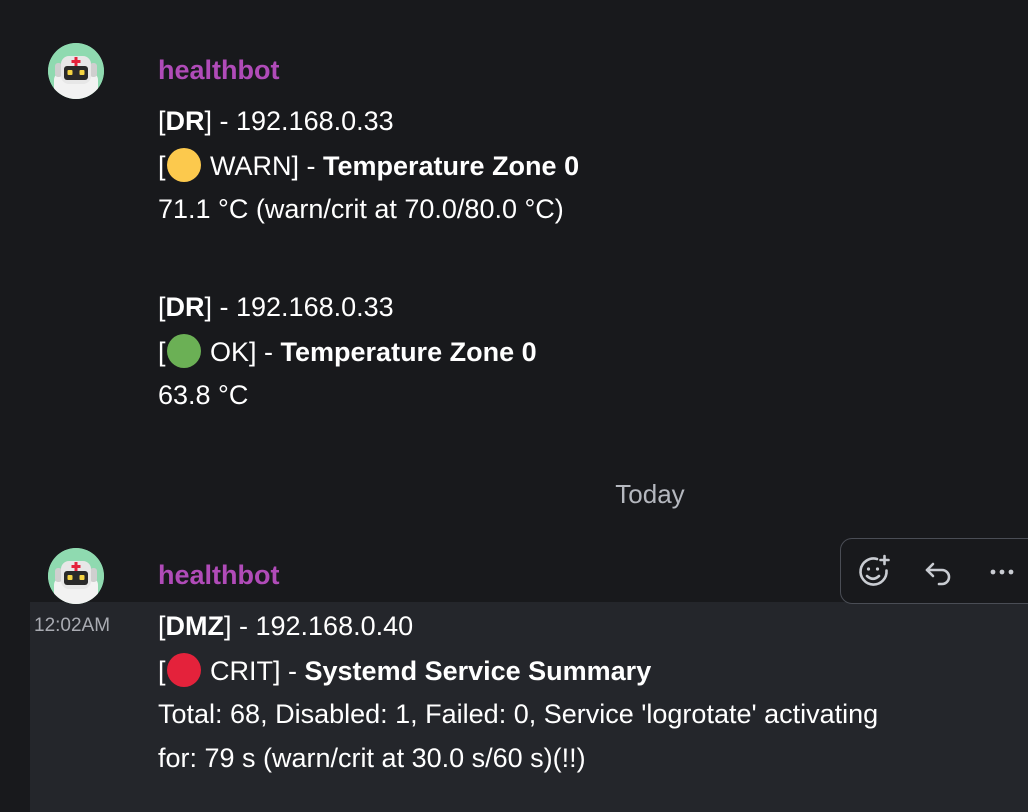 The height and width of the screenshot is (812, 1028). I want to click on add-reaction-button, so click(875, 572).